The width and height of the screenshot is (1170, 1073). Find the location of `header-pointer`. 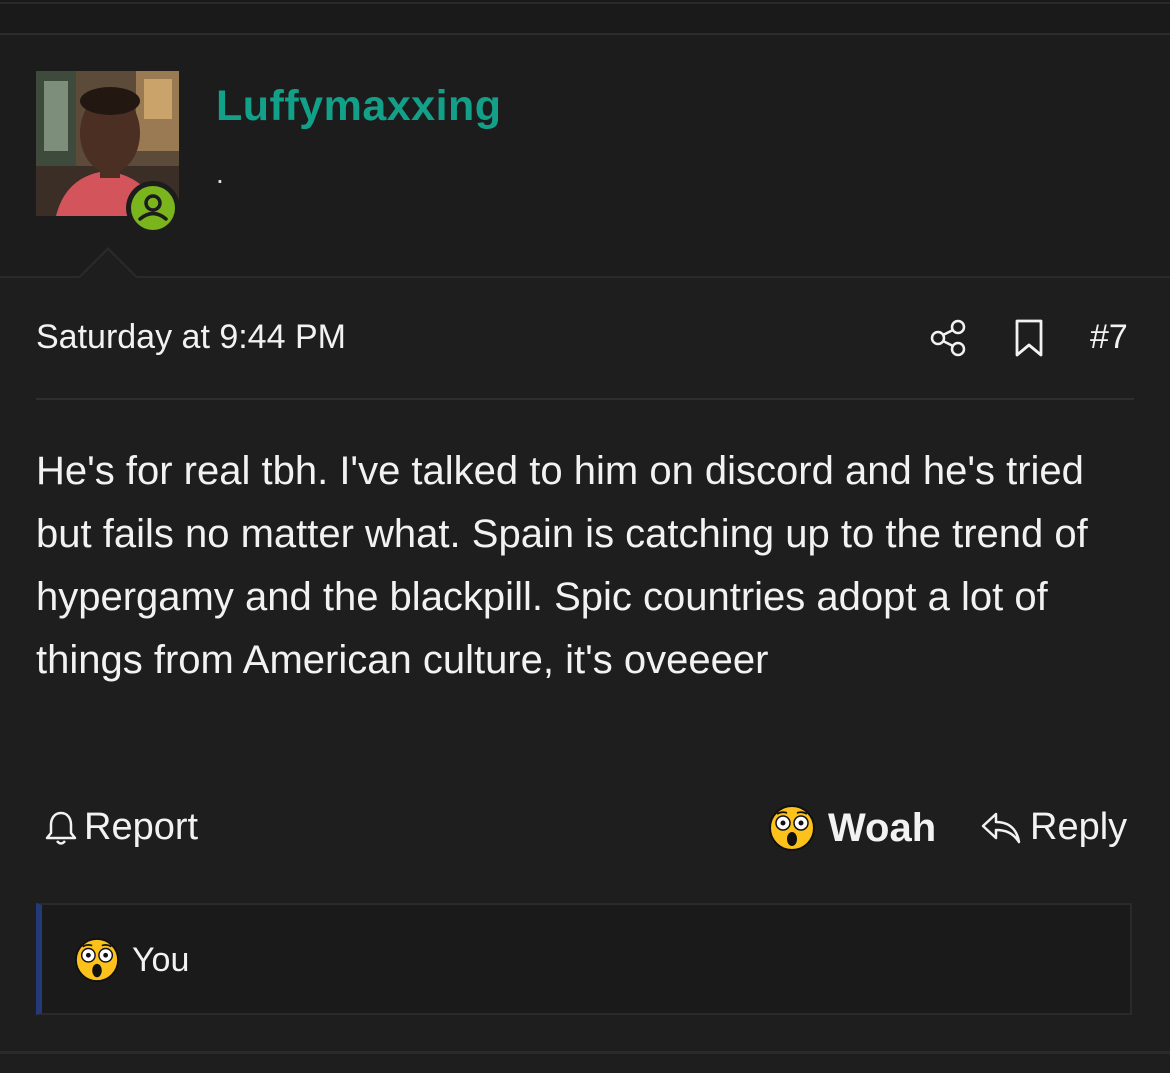

header-pointer is located at coordinates (108, 262).